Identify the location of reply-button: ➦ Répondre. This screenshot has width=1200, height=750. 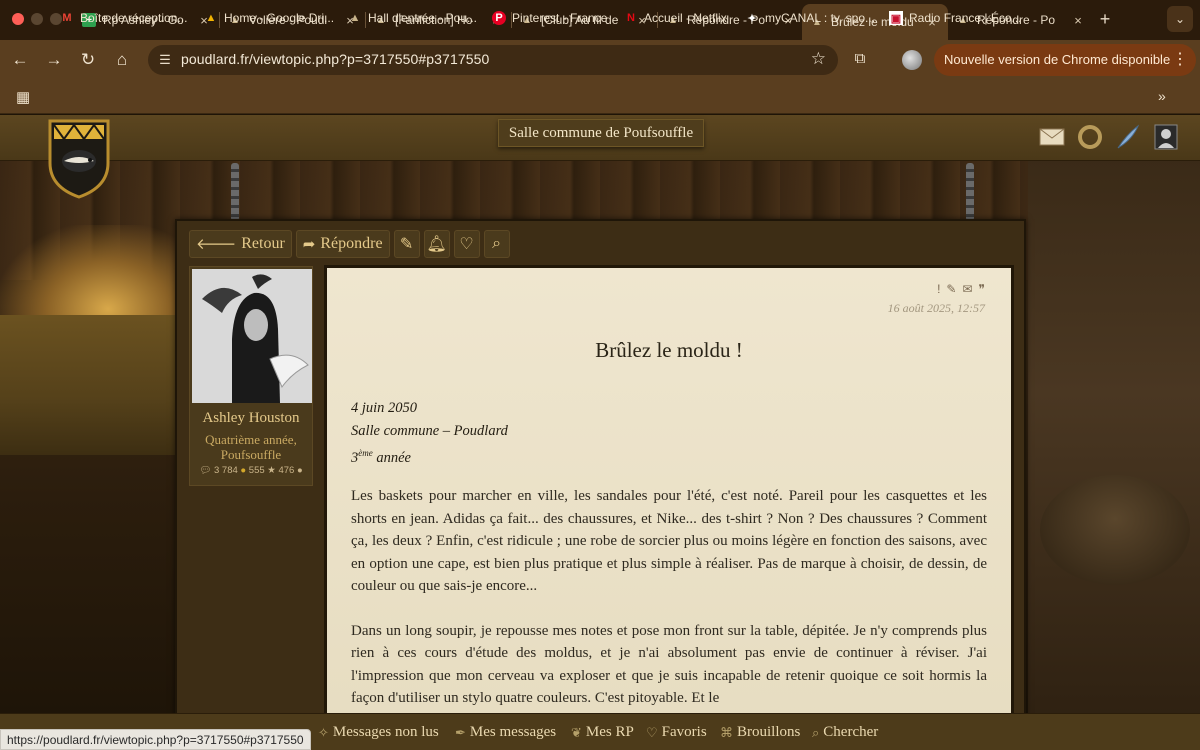
(342, 244).